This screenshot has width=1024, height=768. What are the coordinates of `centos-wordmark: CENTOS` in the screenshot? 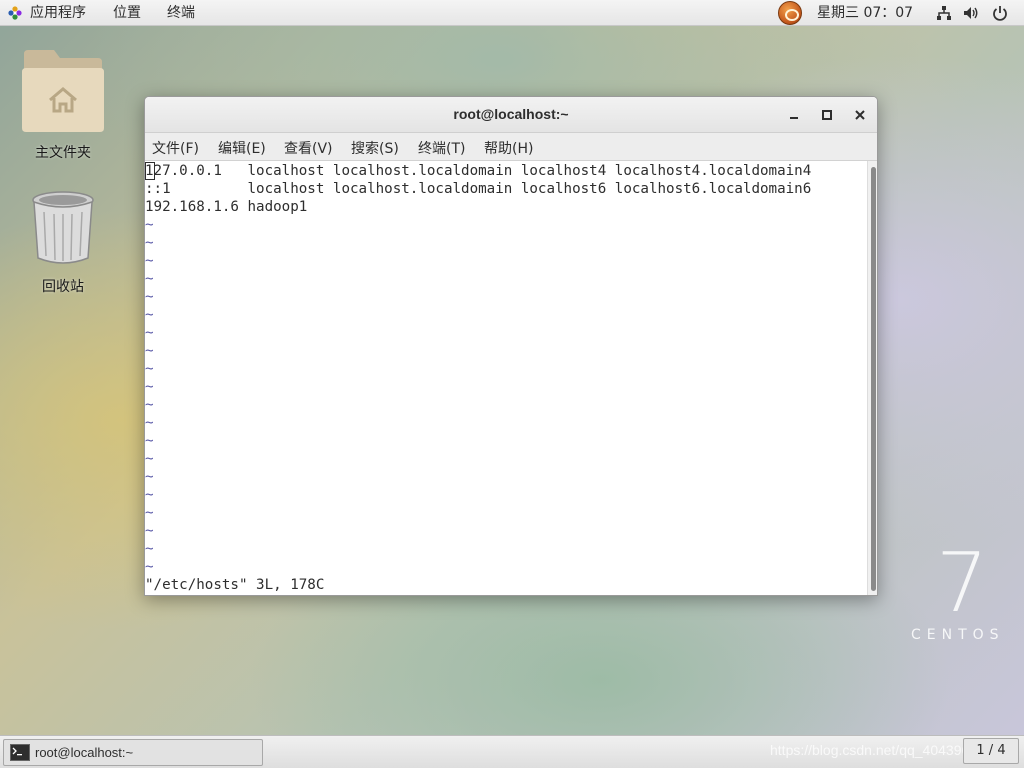 It's located at (958, 635).